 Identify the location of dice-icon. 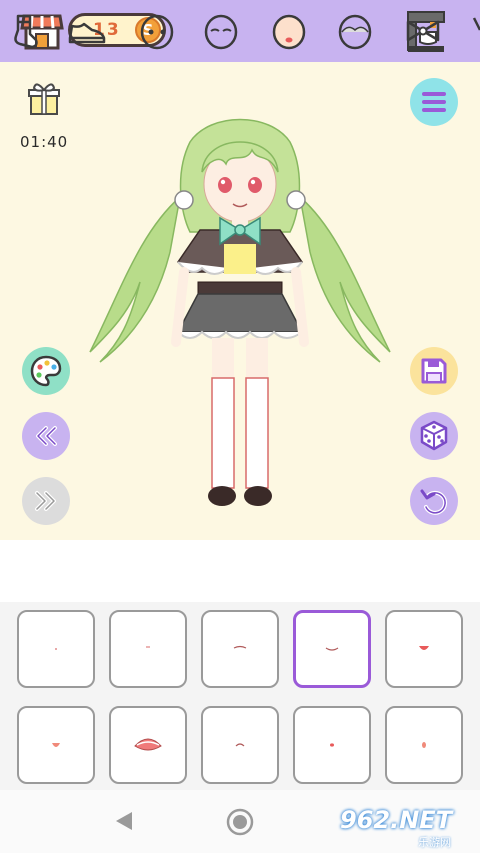
(434, 435).